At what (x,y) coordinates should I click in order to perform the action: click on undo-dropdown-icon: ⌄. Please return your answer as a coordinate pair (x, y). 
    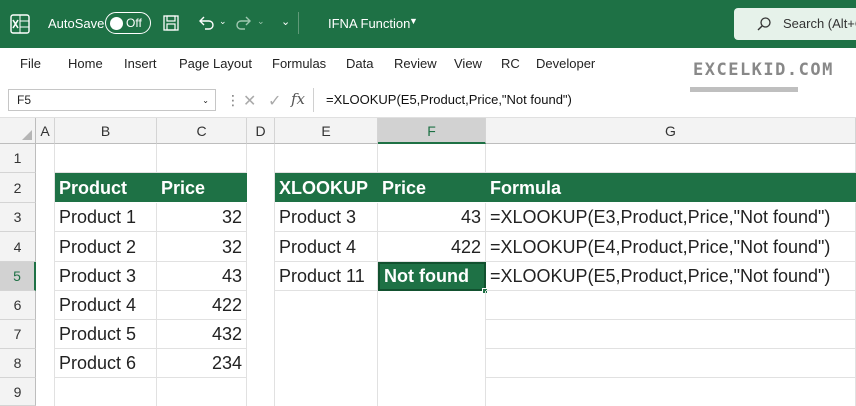
    Looking at the image, I should click on (223, 21).